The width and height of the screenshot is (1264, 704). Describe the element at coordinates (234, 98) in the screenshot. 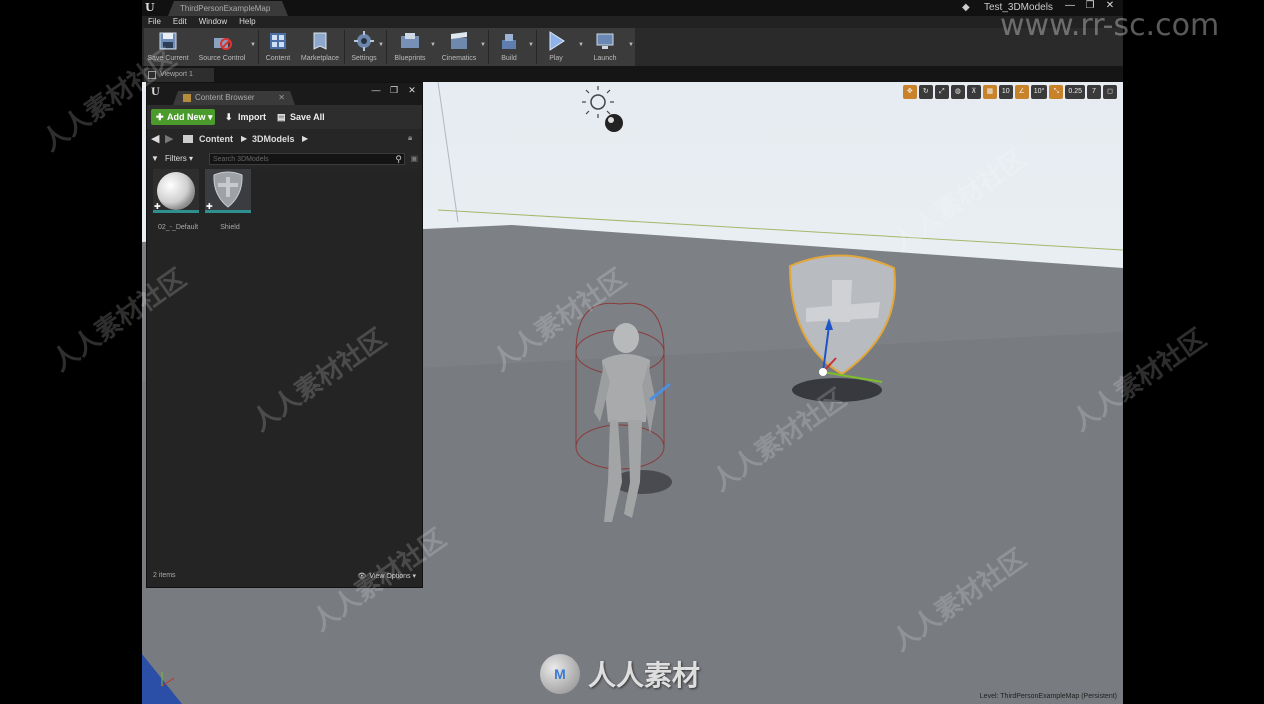

I see `content-browser-tab: Content Browser ✕` at that location.